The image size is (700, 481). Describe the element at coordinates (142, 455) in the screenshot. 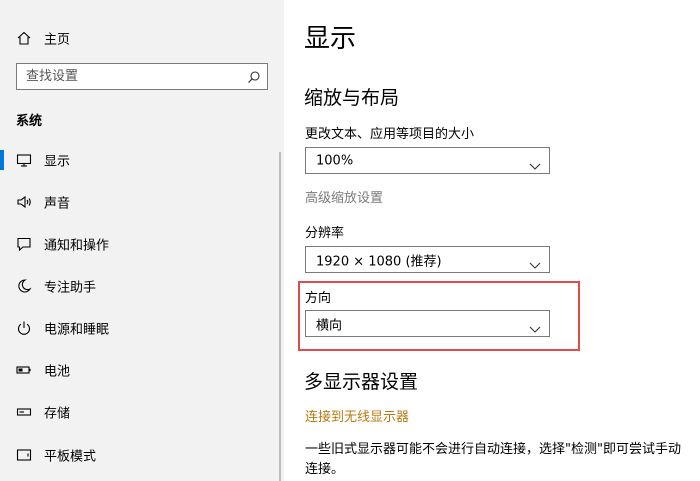

I see `sidebar-item-tablet-mode: 平板模式` at that location.